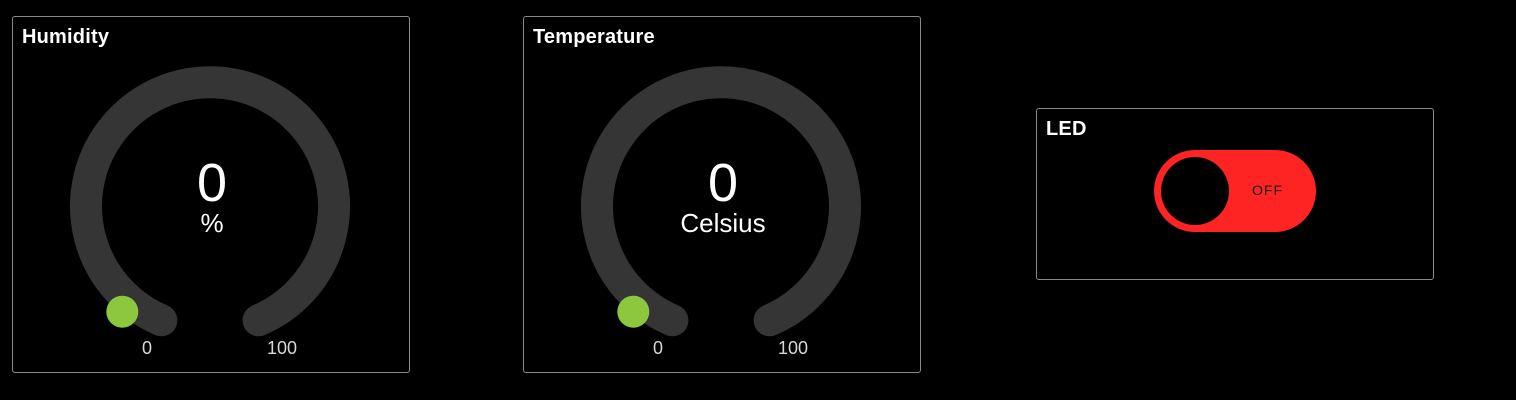  I want to click on led-card: LED OFF, so click(1235, 194).